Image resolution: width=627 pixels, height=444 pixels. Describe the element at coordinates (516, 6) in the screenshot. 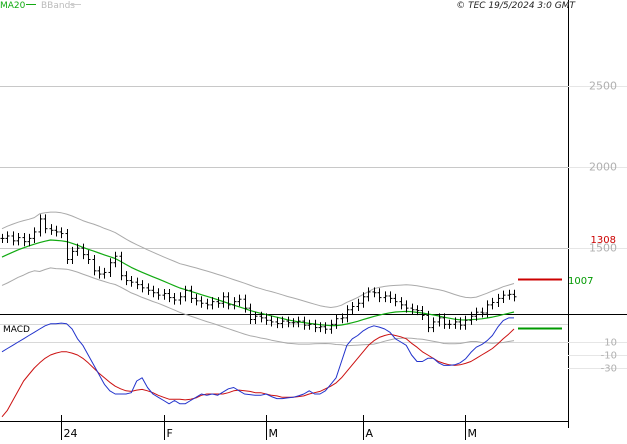

I see `copyright-text: © TEC 19/5/2024 3:0 GMT` at that location.